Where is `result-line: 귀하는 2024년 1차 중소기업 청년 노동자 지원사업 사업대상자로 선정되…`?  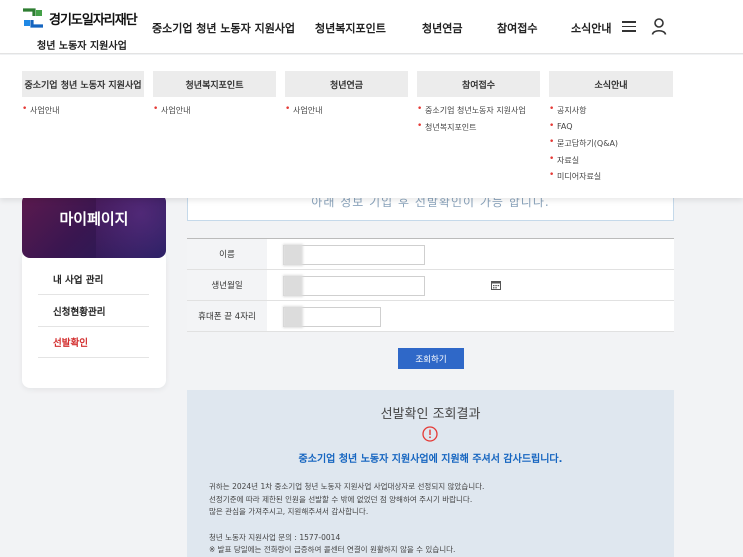 result-line: 귀하는 2024년 1차 중소기업 청년 노동자 지원사업 사업대상자로 선정되… is located at coordinates (347, 486).